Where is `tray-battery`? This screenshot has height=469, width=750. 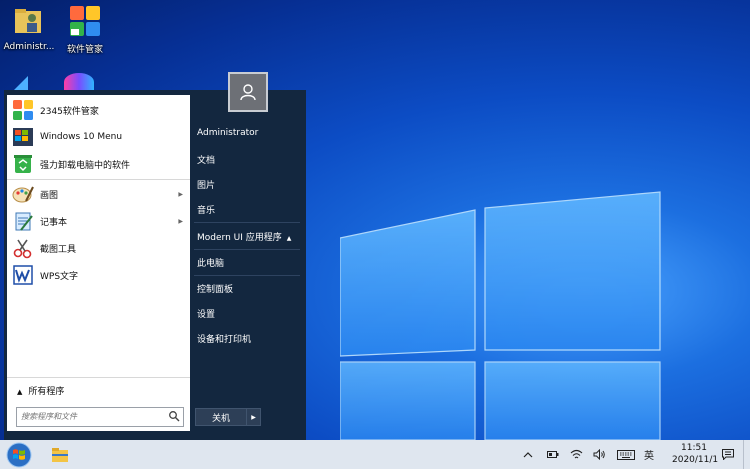
tray-battery is located at coordinates (553, 454).